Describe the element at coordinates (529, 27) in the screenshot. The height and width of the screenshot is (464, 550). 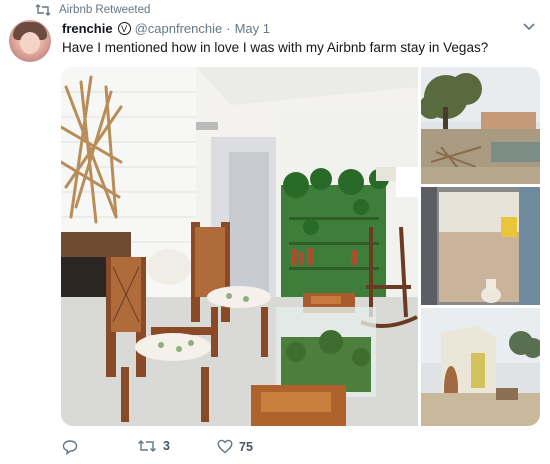
I see `chevron-down-icon` at that location.